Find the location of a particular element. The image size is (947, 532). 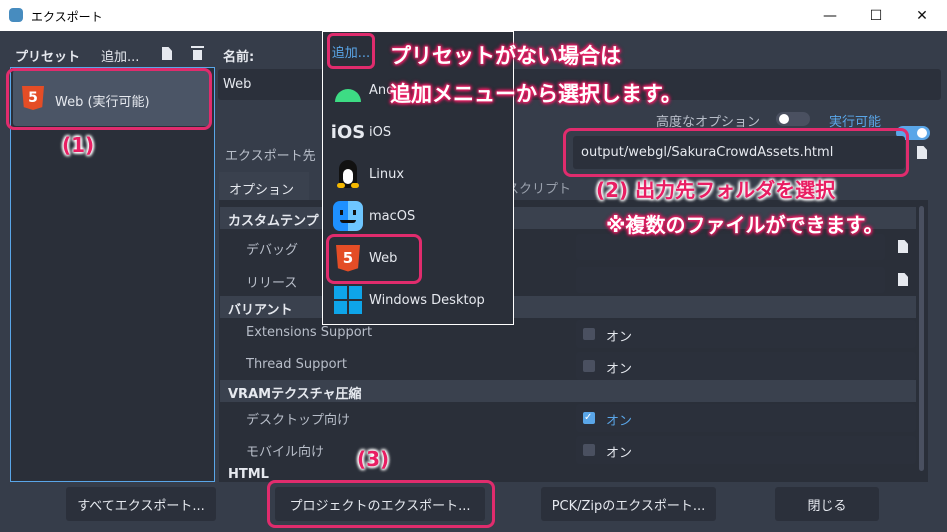

godot-icon is located at coordinates (16, 15).